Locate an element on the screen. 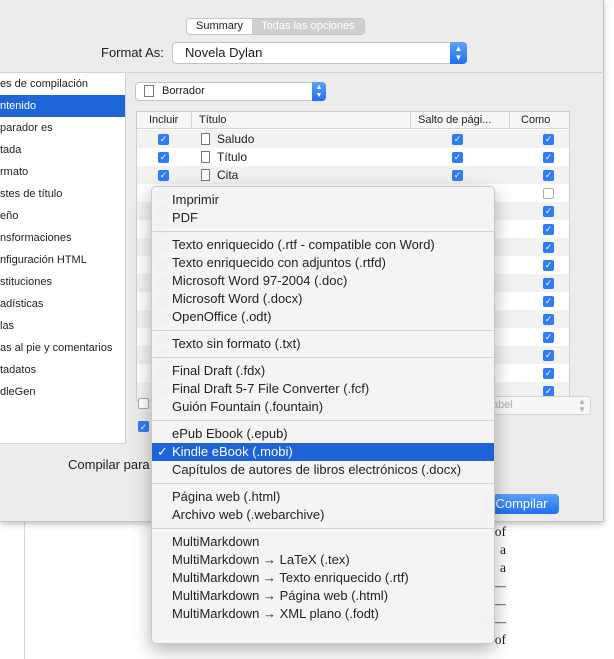  menu-item: Final Draft 5-7 File Converter (.fcf) is located at coordinates (323, 389).